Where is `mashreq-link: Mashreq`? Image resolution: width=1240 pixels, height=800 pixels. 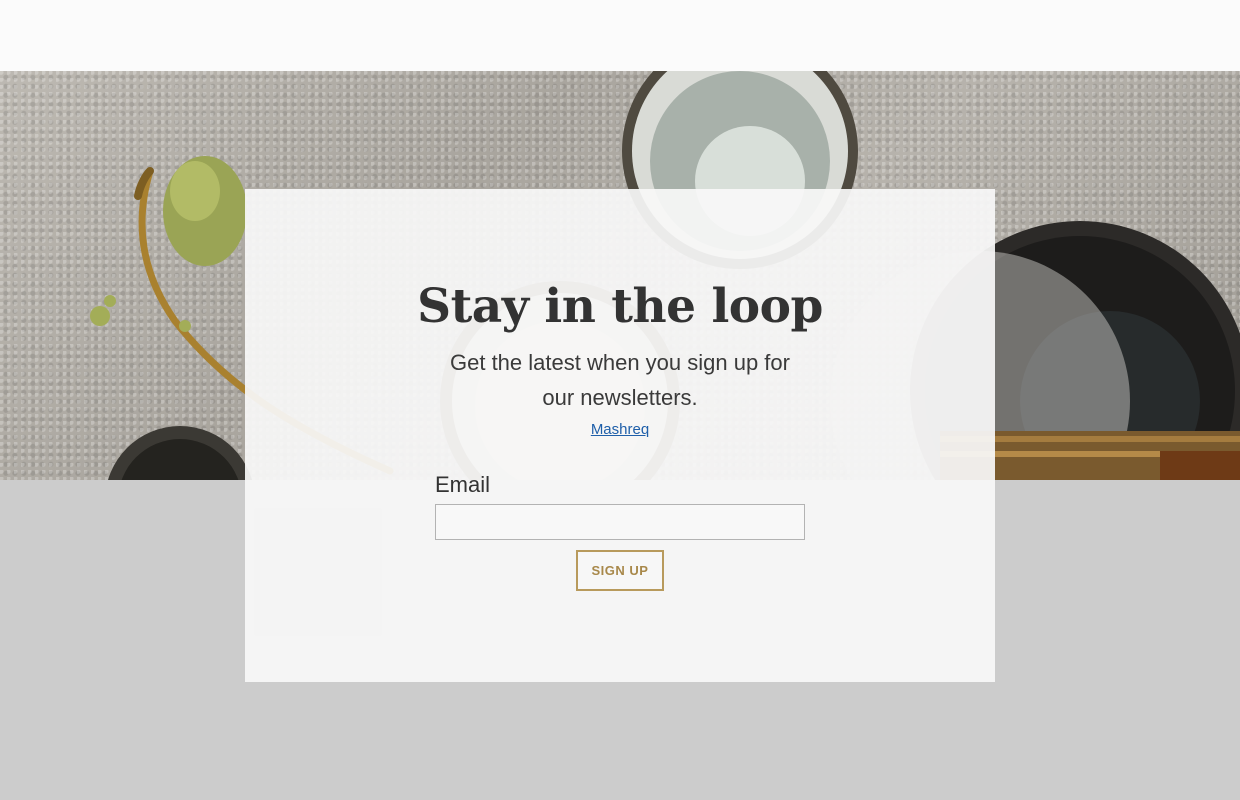 mashreq-link: Mashreq is located at coordinates (620, 429).